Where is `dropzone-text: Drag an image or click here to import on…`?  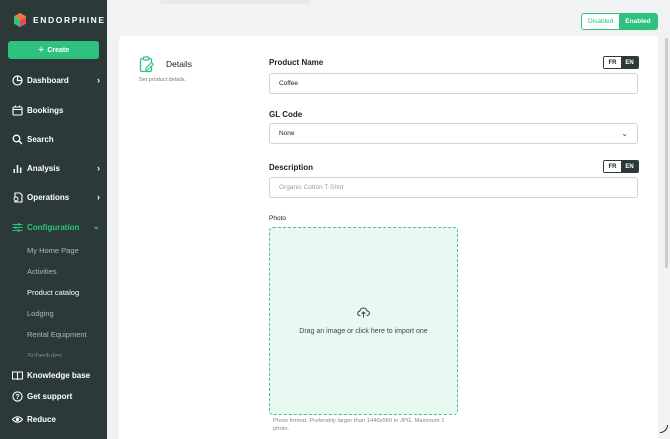 dropzone-text: Drag an image or click here to import on… is located at coordinates (363, 331).